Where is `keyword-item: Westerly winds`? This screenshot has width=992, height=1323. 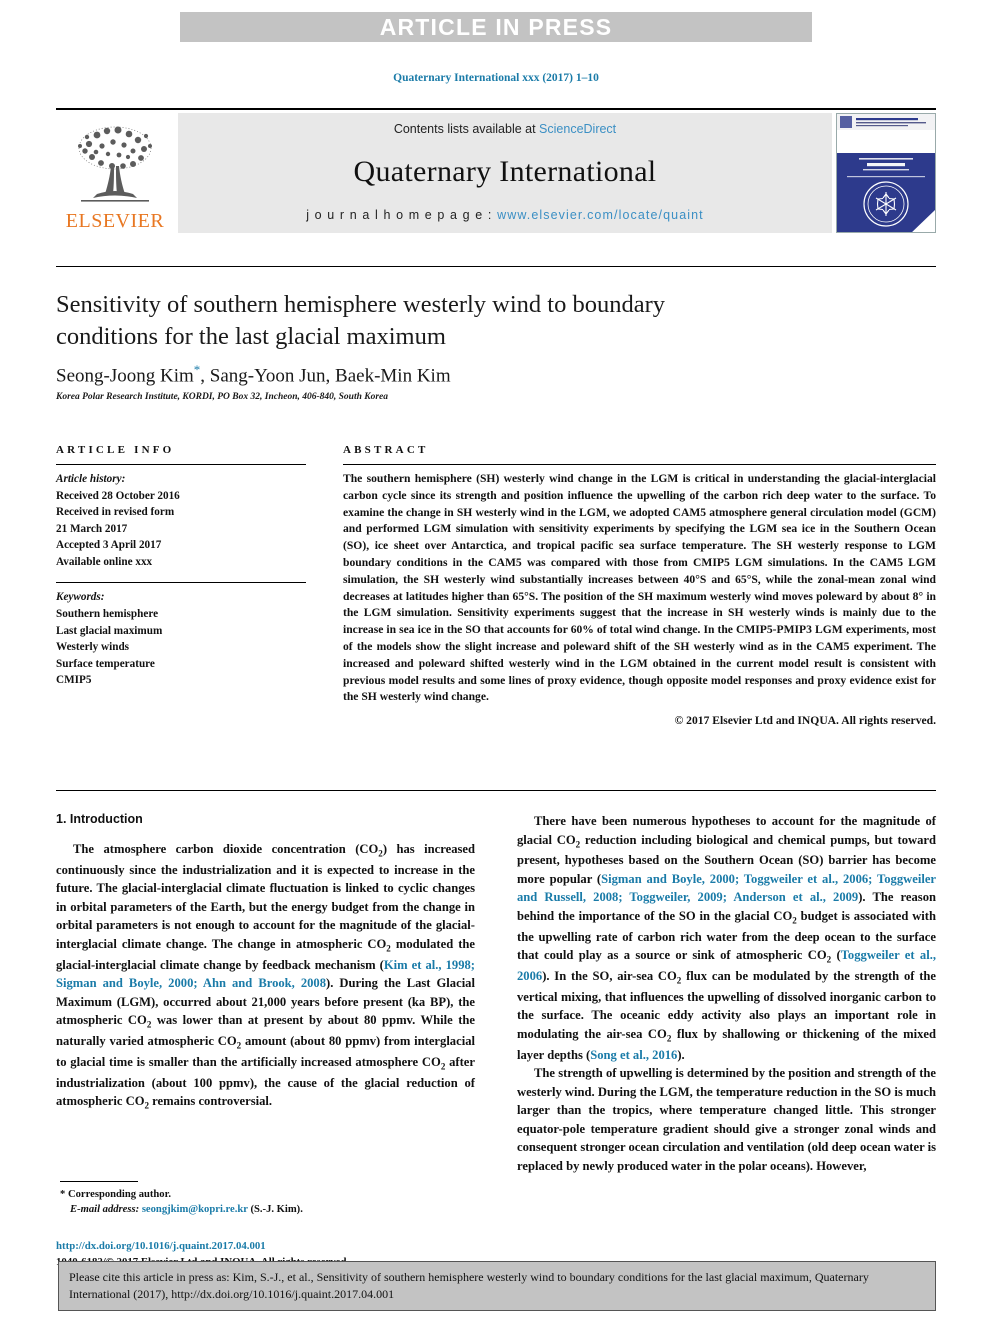 keyword-item: Westerly winds is located at coordinates (93, 647).